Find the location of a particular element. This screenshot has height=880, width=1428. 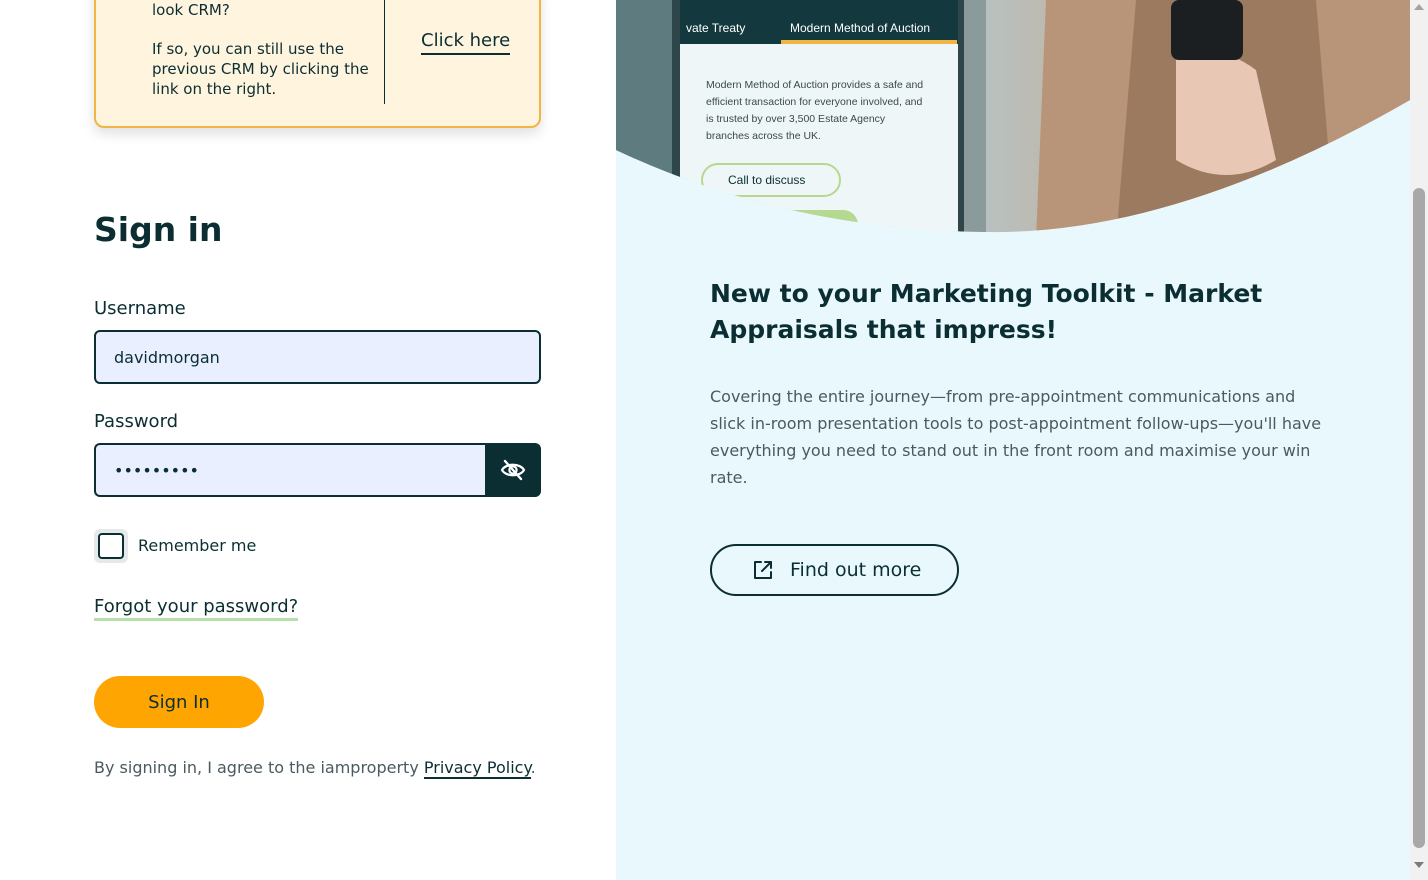

scroll-up-arrow-icon is located at coordinates (1419, 7).